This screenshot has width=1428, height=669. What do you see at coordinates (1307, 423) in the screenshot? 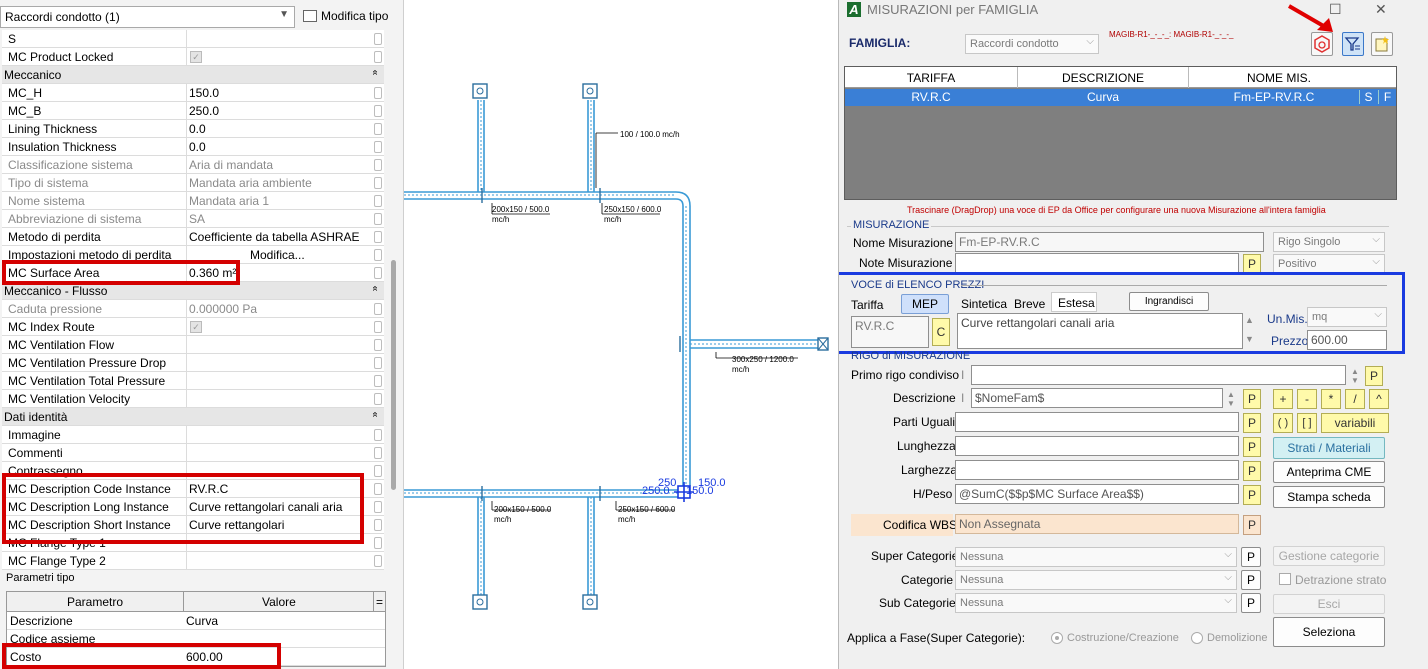
I see `op-bracket-button: [ ]` at bounding box center [1307, 423].